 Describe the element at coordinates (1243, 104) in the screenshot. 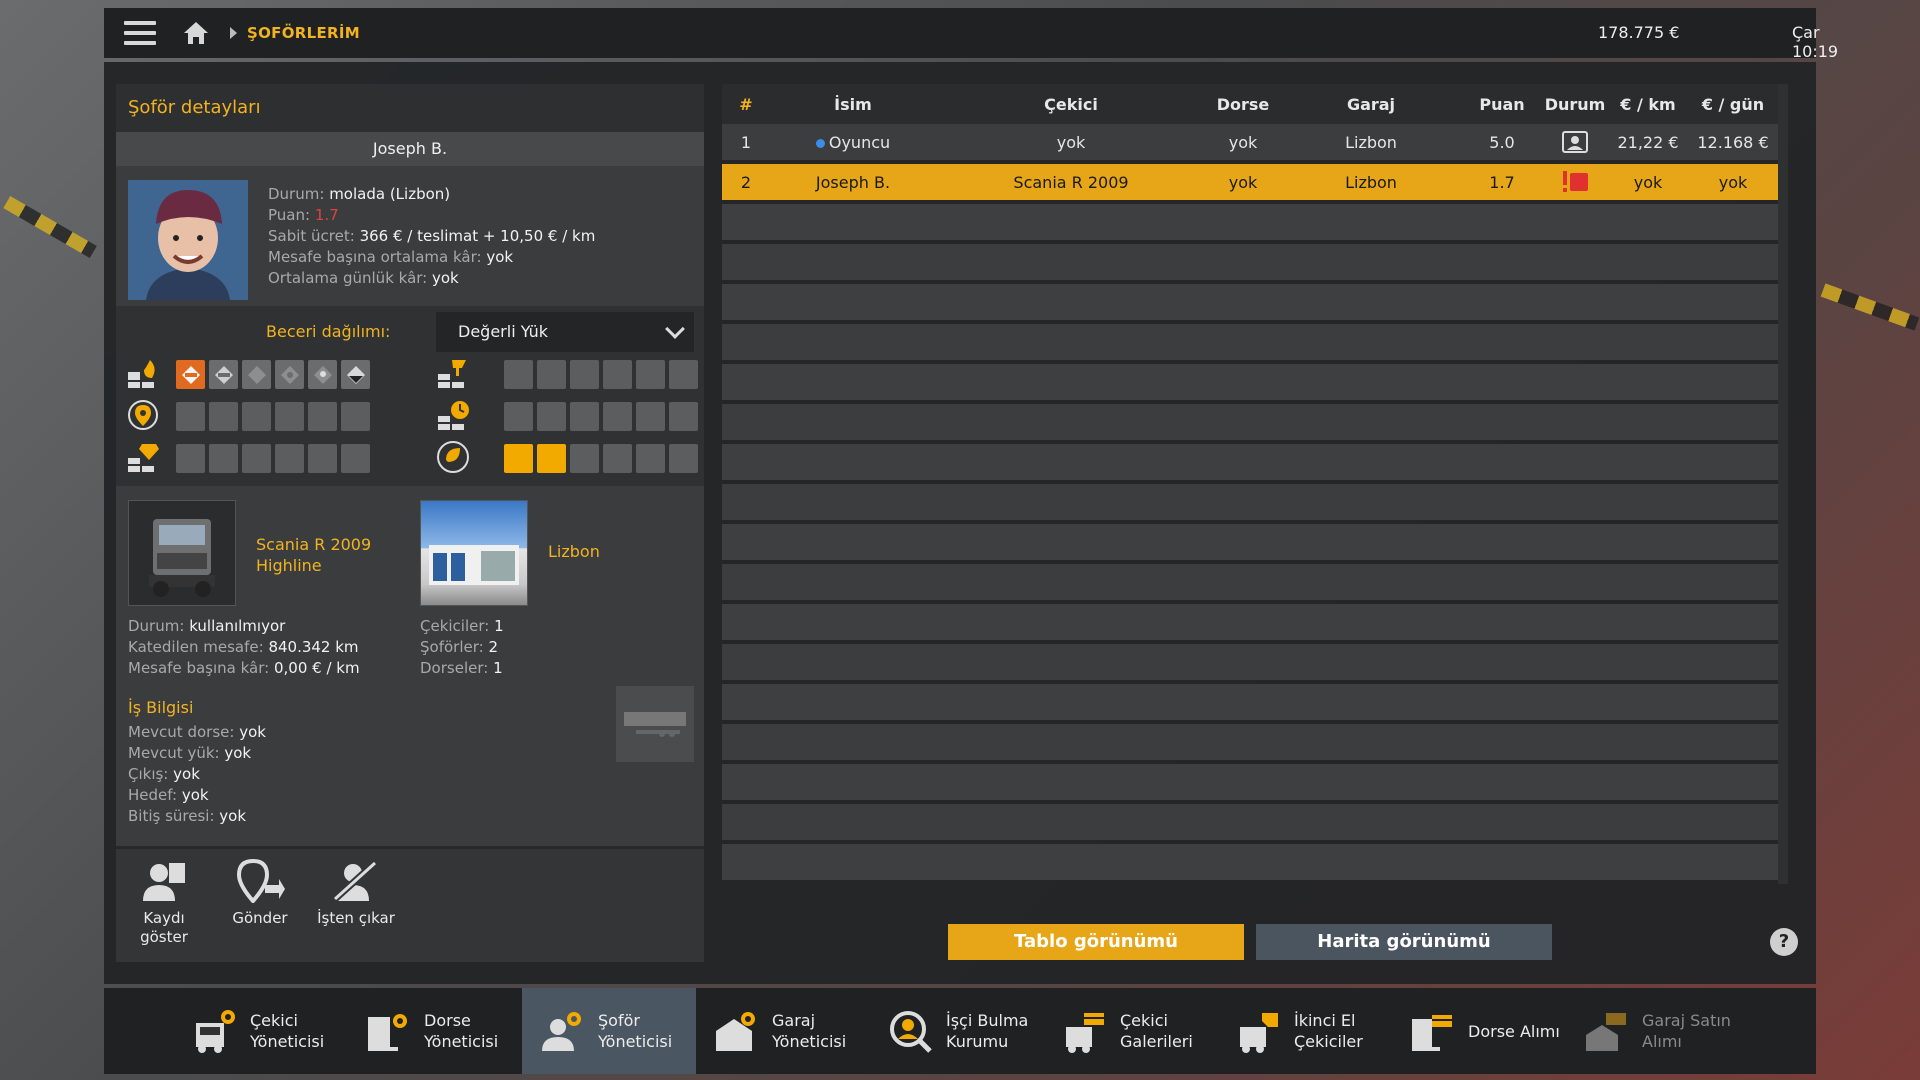

I see `col-trailer: Dorse` at that location.